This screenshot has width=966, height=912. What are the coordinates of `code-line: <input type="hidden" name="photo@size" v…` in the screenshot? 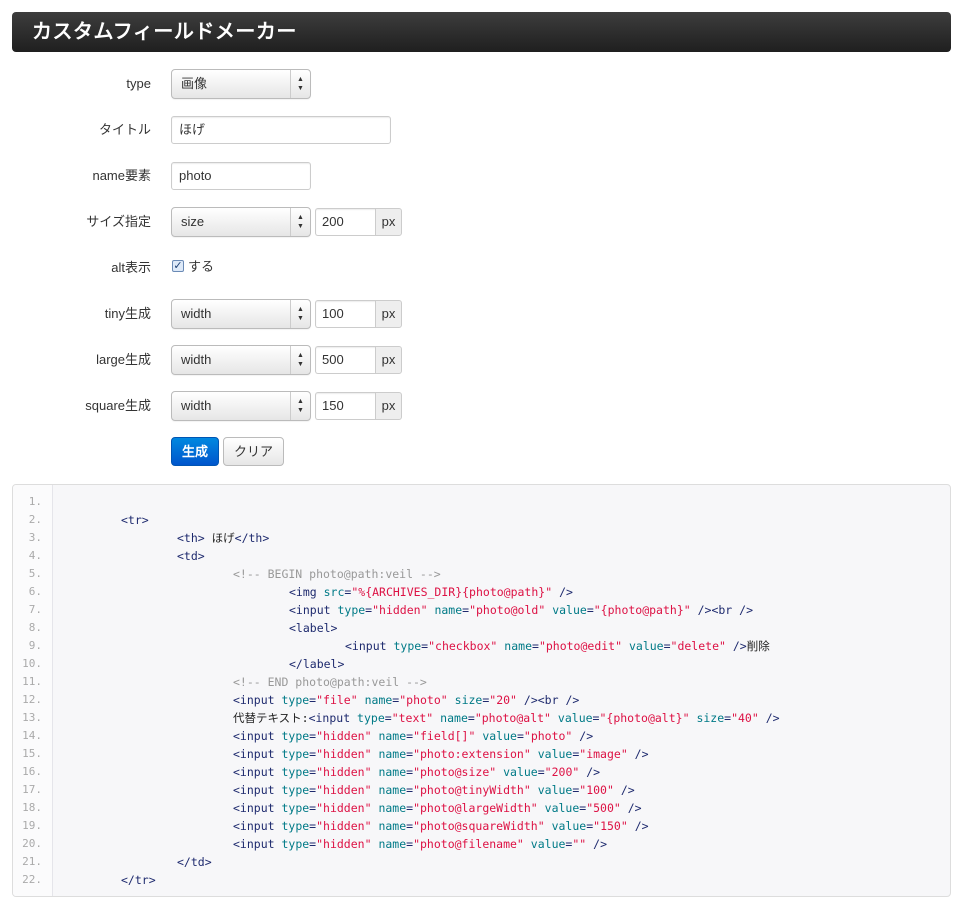 It's located at (416, 772).